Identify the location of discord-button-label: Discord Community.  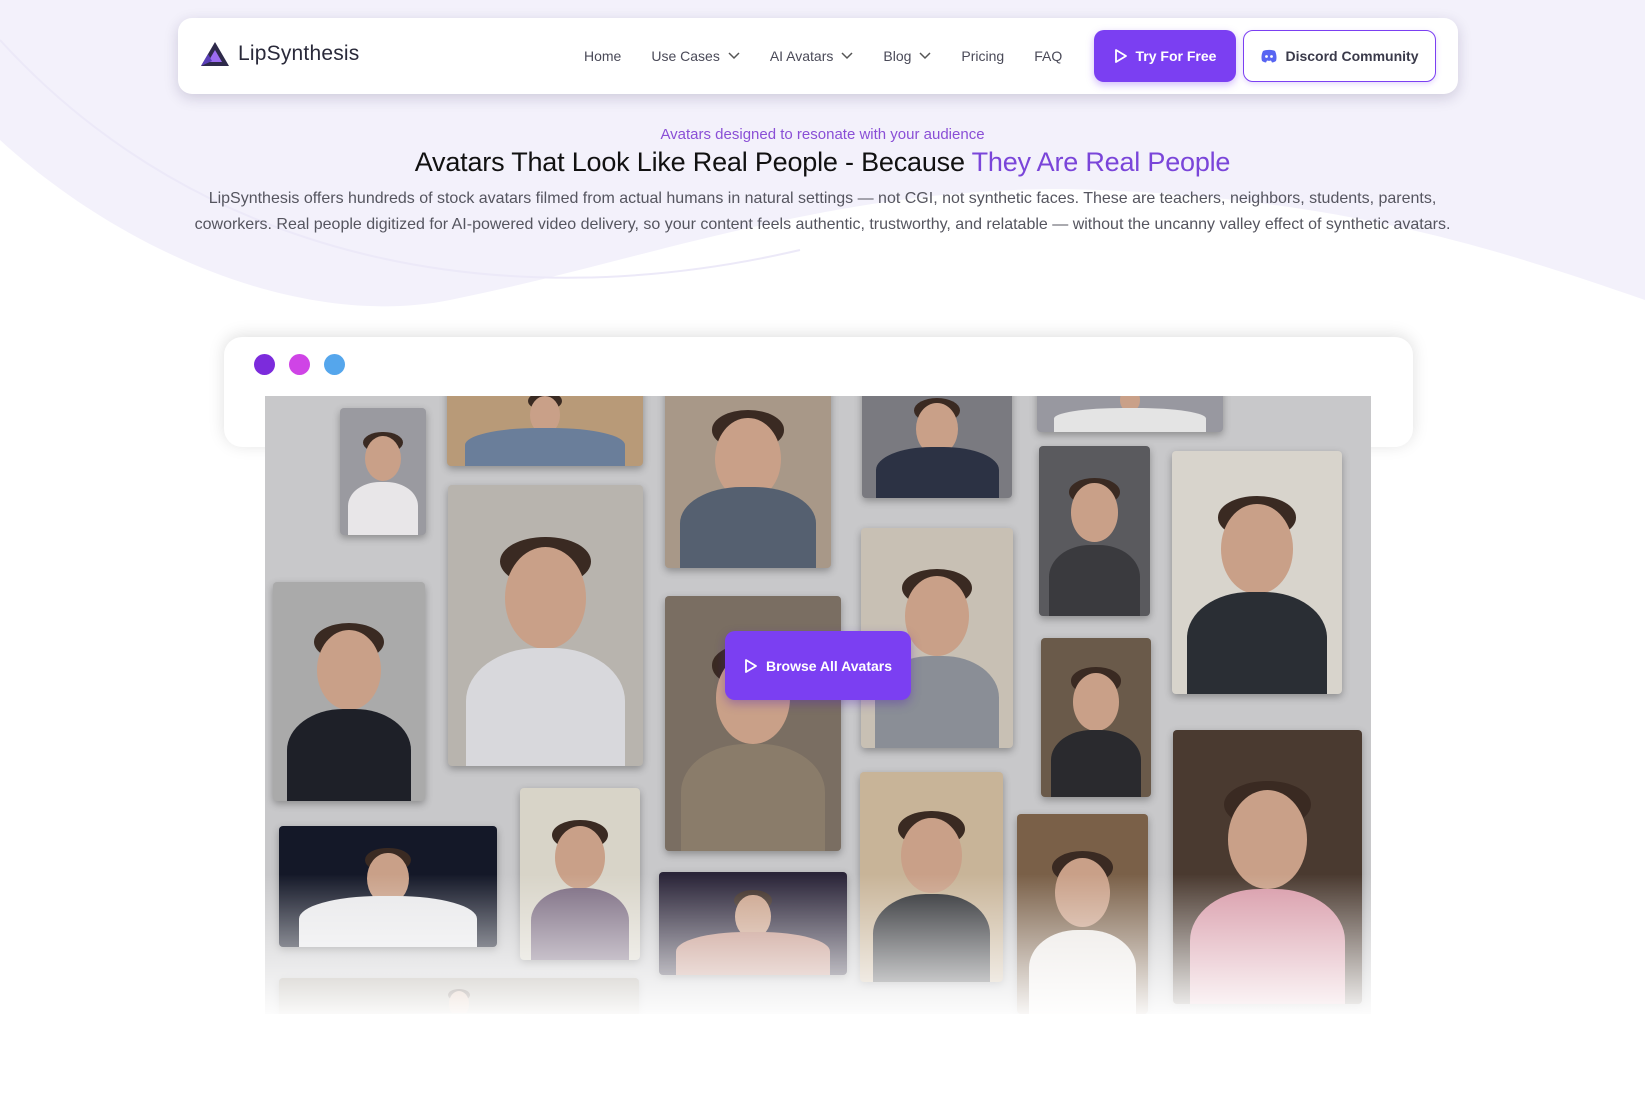
(1352, 56).